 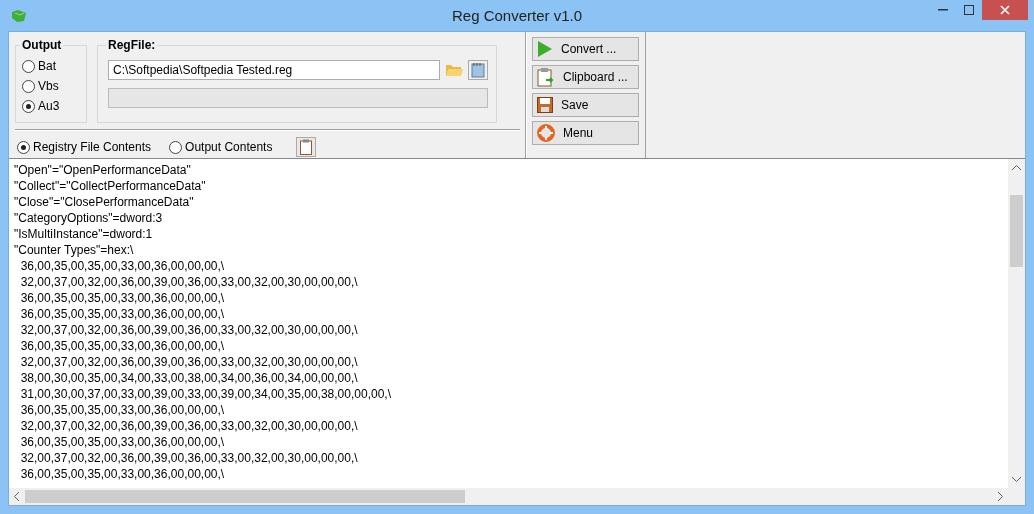 I want to click on content-line: 31,00,30,00,37,00,33,00,39,00,33,00,39,00,34,00,35,00,38,00,00,00,\, so click(x=205, y=394).